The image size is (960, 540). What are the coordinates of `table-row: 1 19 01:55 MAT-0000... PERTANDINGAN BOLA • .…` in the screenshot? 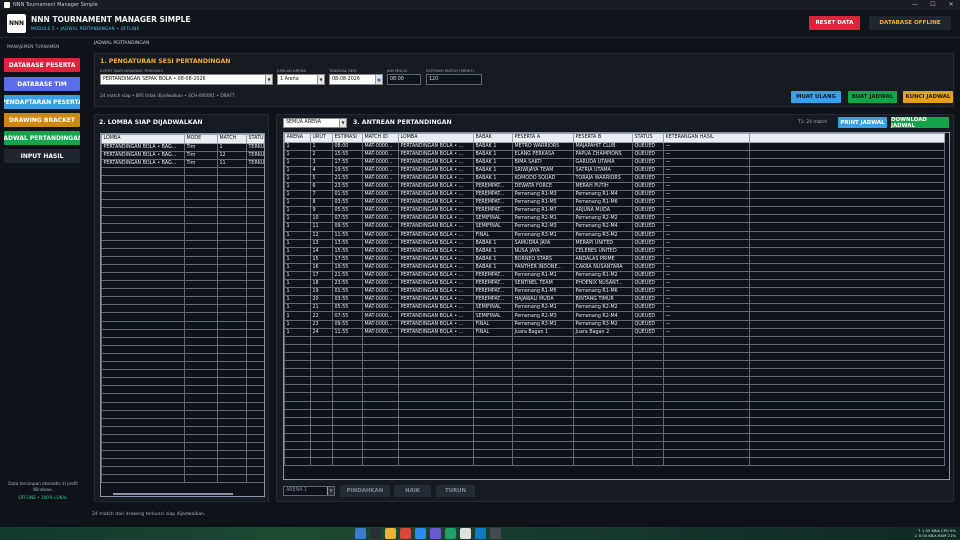 It's located at (614, 292).